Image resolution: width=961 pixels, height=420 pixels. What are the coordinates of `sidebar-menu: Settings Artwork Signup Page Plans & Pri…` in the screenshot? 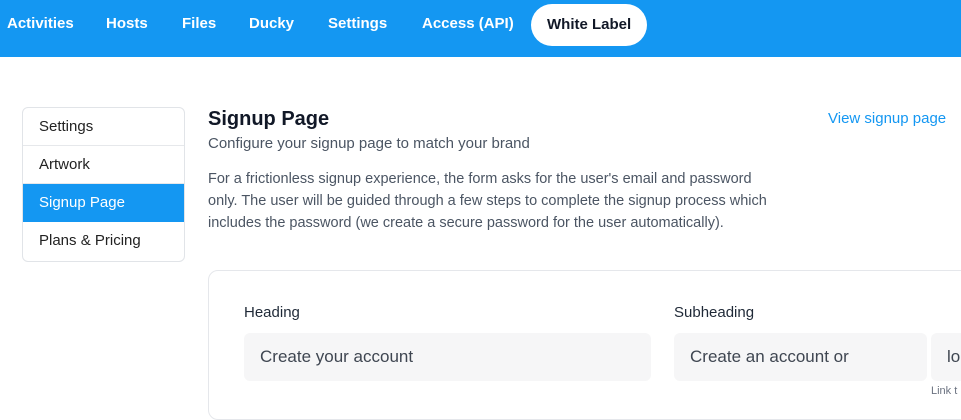 It's located at (103, 184).